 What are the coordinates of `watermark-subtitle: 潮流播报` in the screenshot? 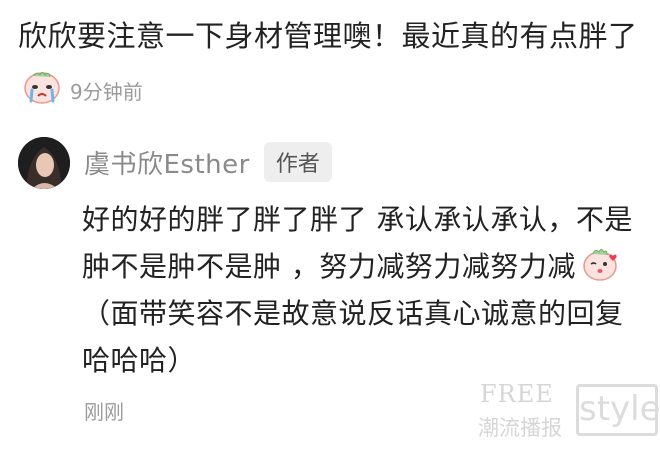 It's located at (520, 428).